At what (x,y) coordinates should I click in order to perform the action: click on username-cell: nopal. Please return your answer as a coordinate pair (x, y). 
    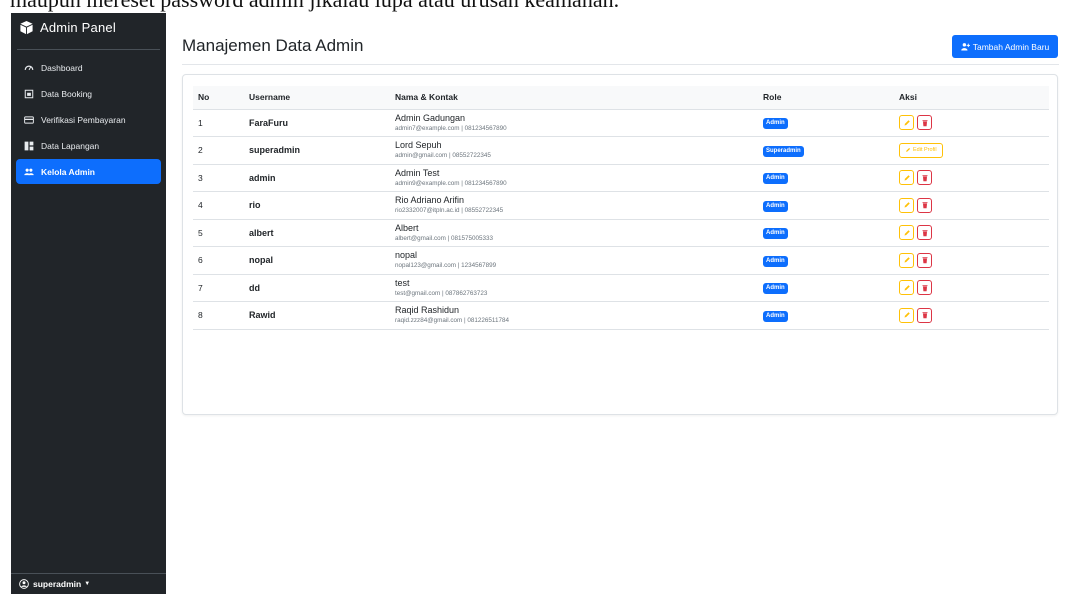
    Looking at the image, I should click on (322, 260).